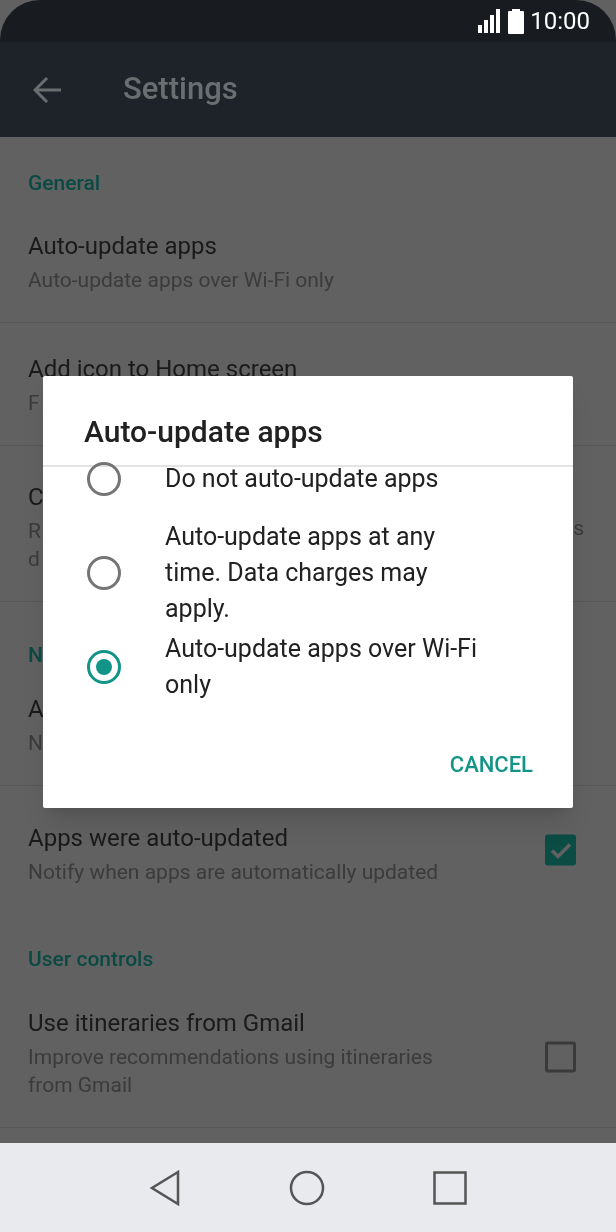 The width and height of the screenshot is (616, 1232). Describe the element at coordinates (203, 432) in the screenshot. I see `dialog-title: Auto-update apps` at that location.